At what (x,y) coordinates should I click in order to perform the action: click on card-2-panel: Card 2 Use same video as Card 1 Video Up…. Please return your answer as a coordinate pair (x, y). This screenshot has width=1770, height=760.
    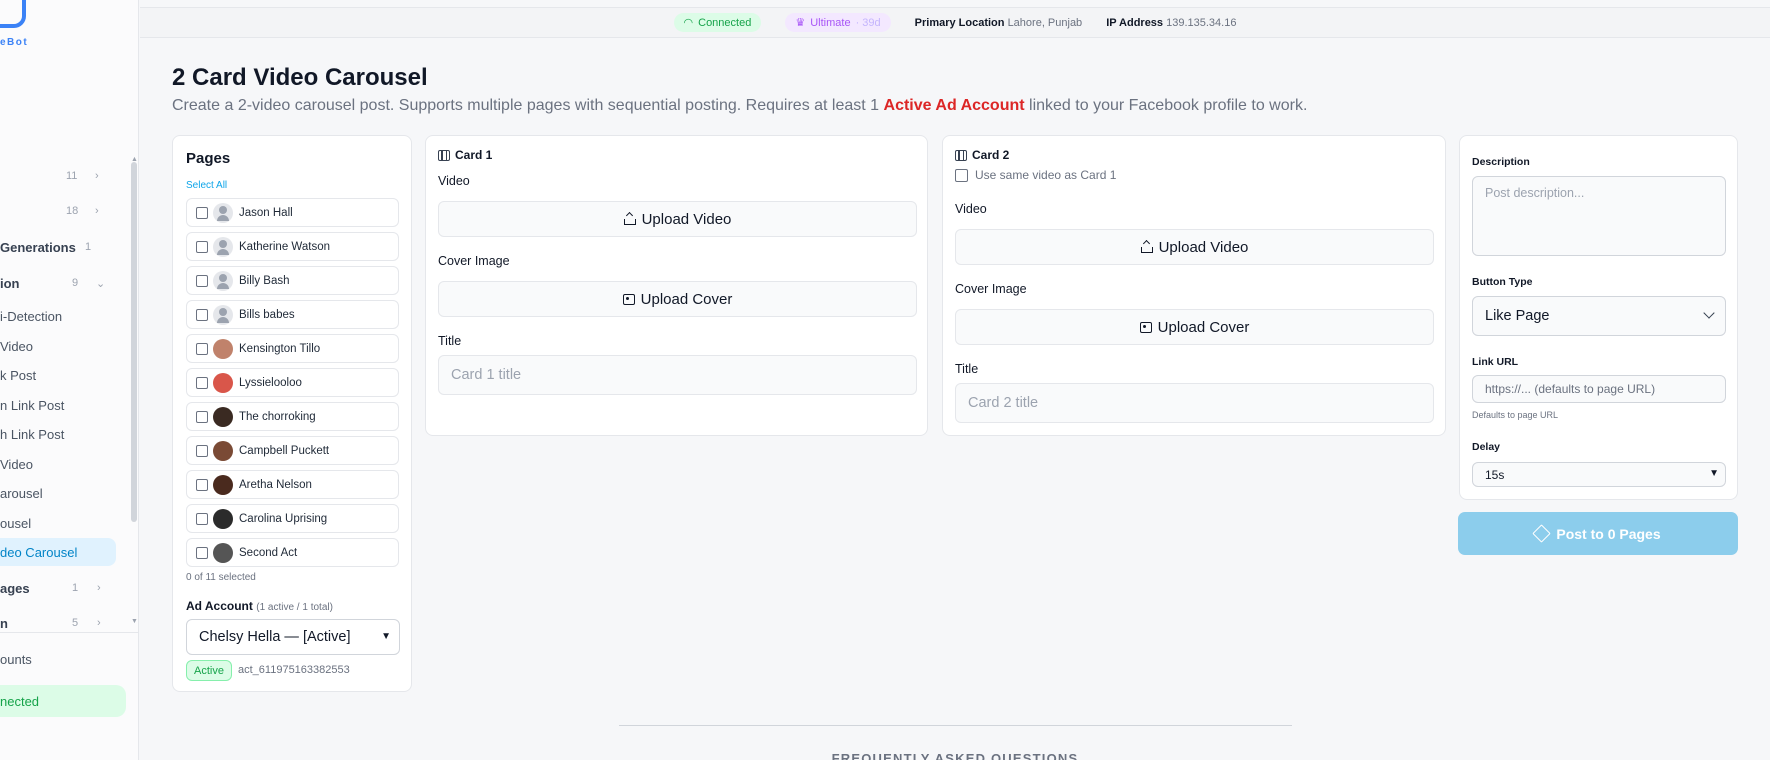
    Looking at the image, I should click on (1194, 285).